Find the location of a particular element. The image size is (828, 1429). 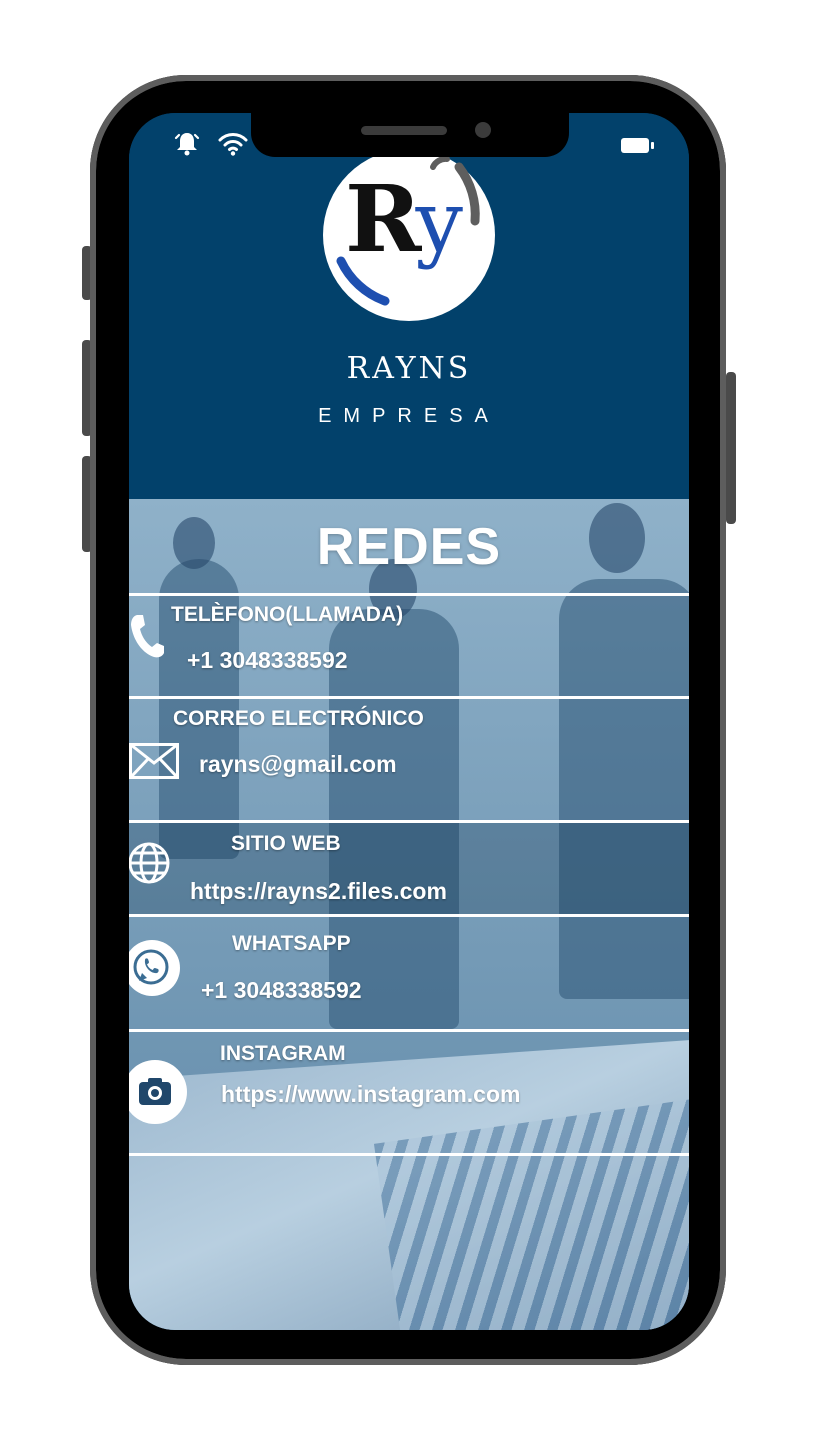

email-value: rayns@gmail.com is located at coordinates (298, 764).